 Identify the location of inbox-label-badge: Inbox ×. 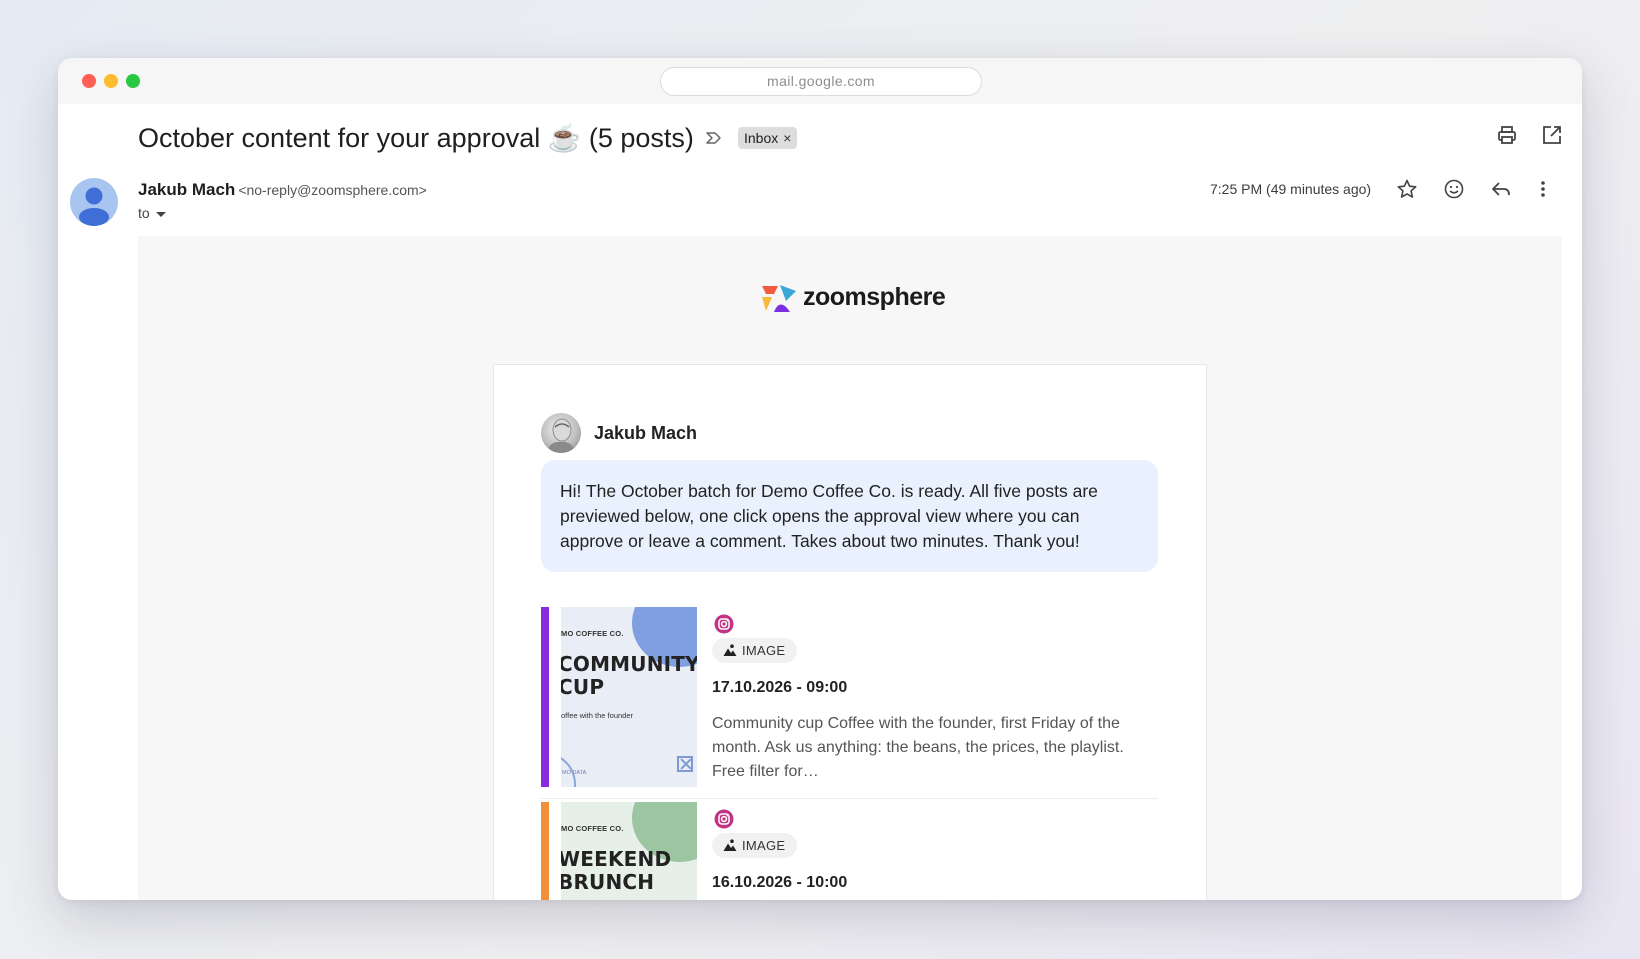
(768, 138).